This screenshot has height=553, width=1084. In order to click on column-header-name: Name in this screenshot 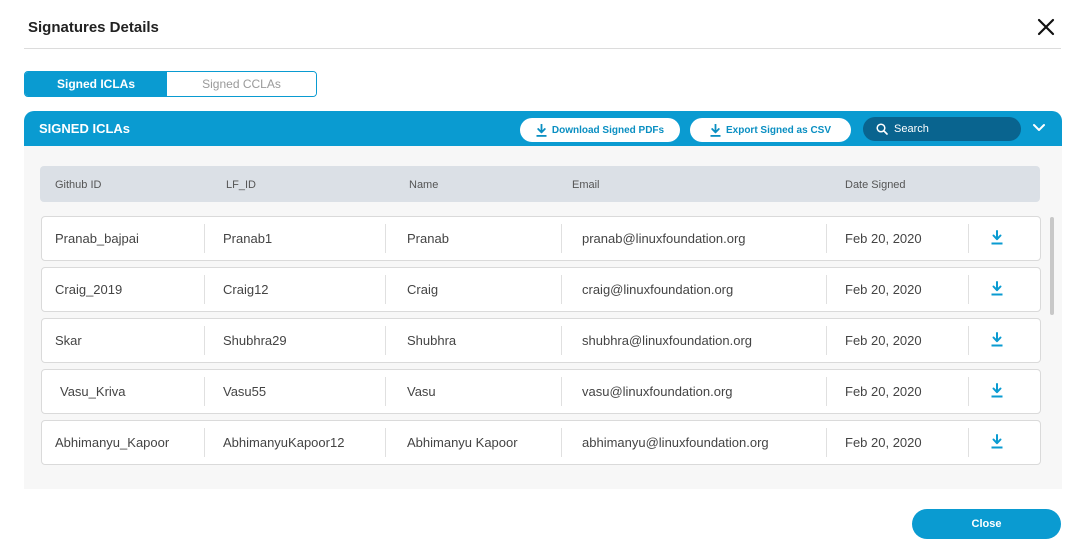, I will do `click(424, 185)`.